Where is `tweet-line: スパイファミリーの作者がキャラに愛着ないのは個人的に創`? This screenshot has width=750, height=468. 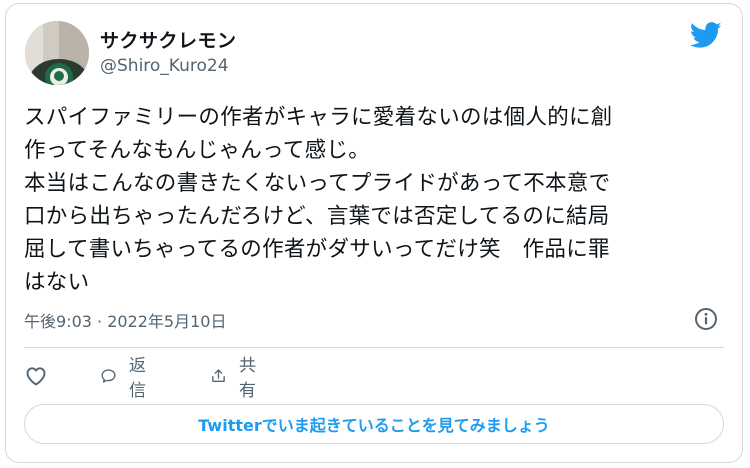 tweet-line: スパイファミリーの作者がキャラに愛着ないのは個人的に創 is located at coordinates (318, 117).